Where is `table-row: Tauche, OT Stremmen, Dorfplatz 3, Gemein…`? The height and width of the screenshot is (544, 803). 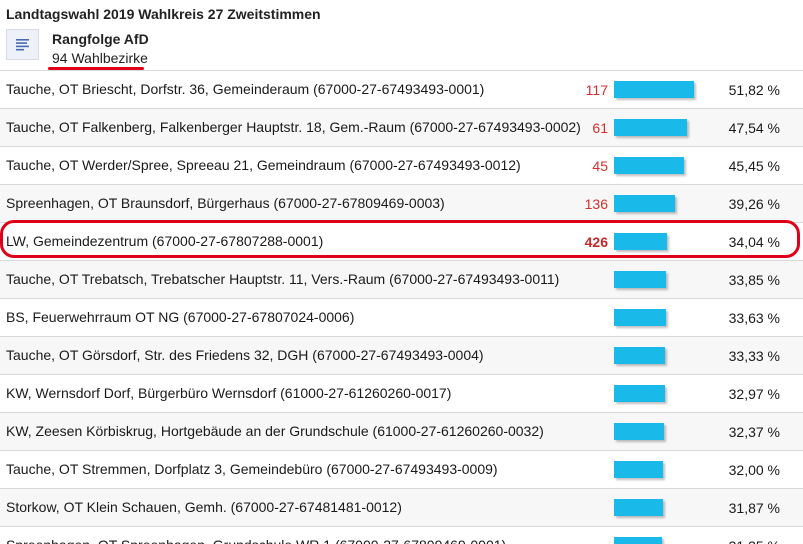 table-row: Tauche, OT Stremmen, Dorfplatz 3, Gemein… is located at coordinates (401, 469).